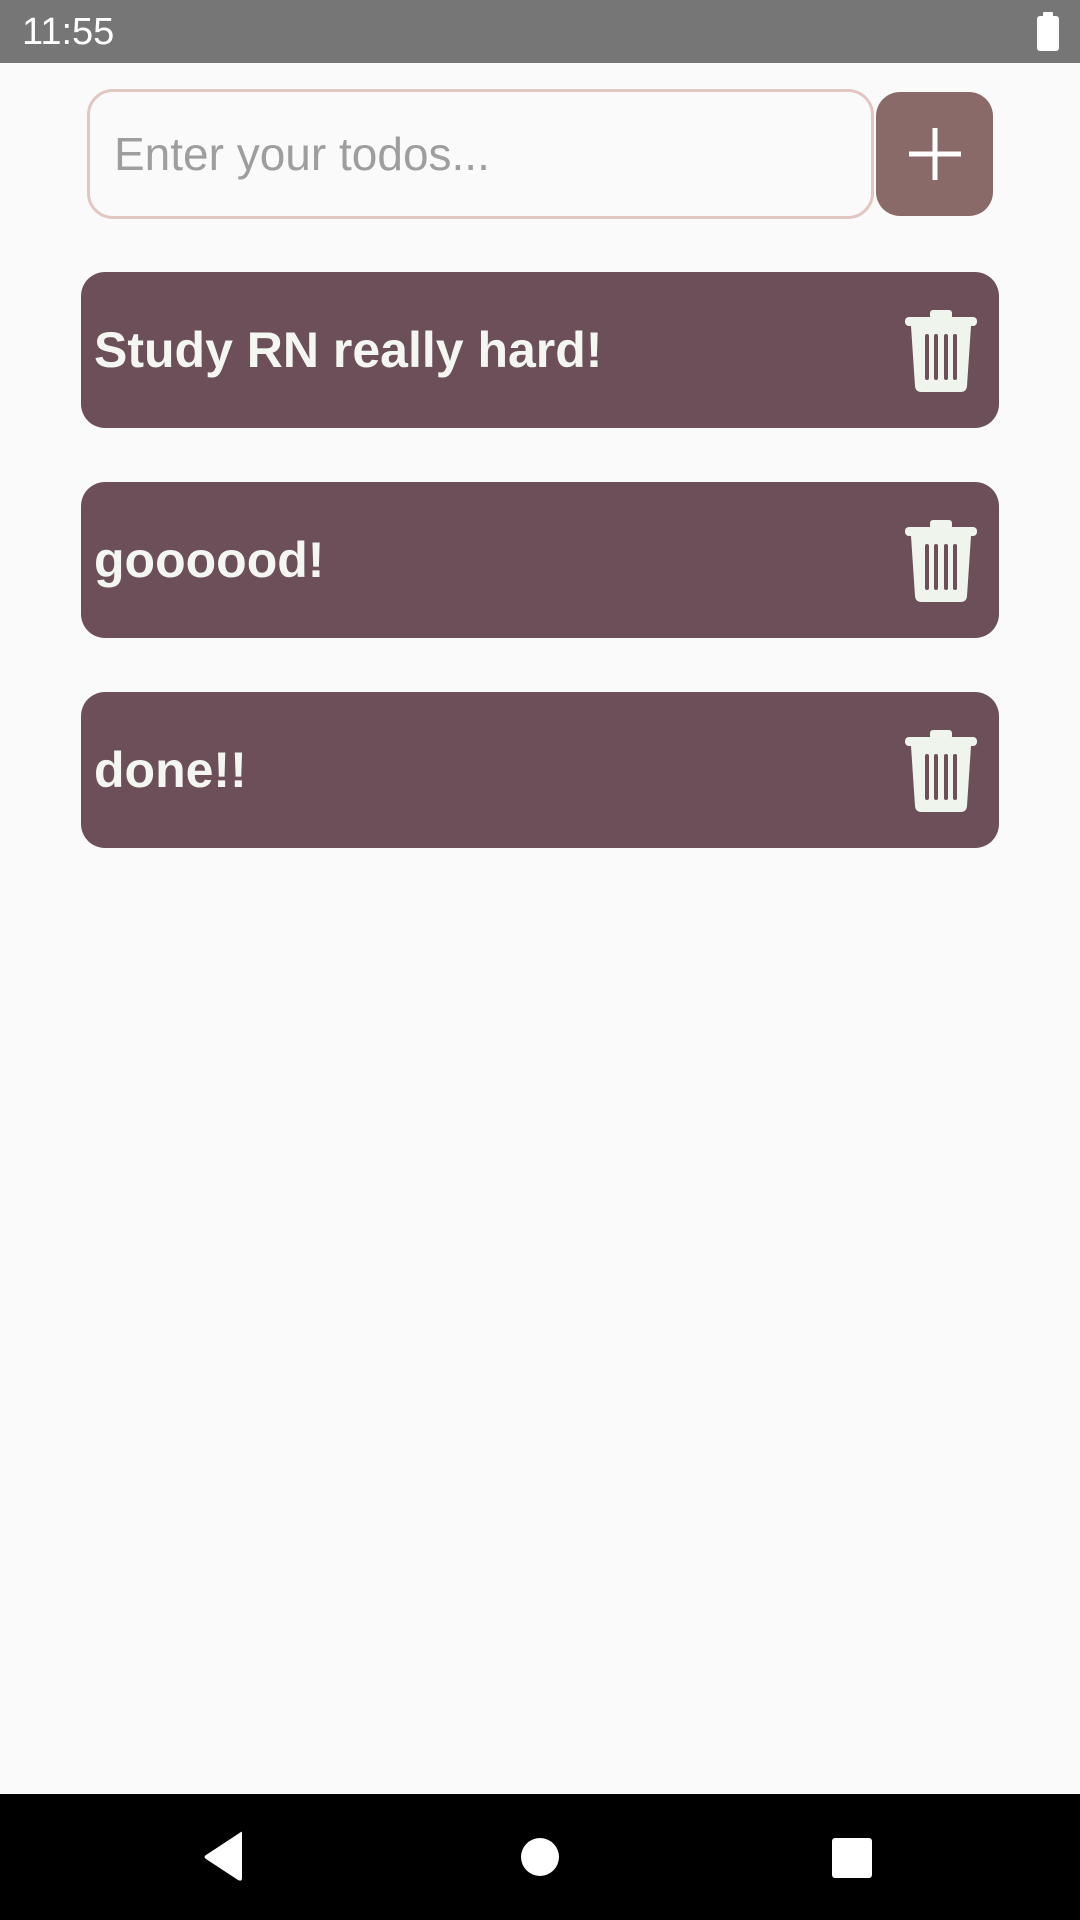  What do you see at coordinates (480, 154) in the screenshot?
I see `todo-input` at bounding box center [480, 154].